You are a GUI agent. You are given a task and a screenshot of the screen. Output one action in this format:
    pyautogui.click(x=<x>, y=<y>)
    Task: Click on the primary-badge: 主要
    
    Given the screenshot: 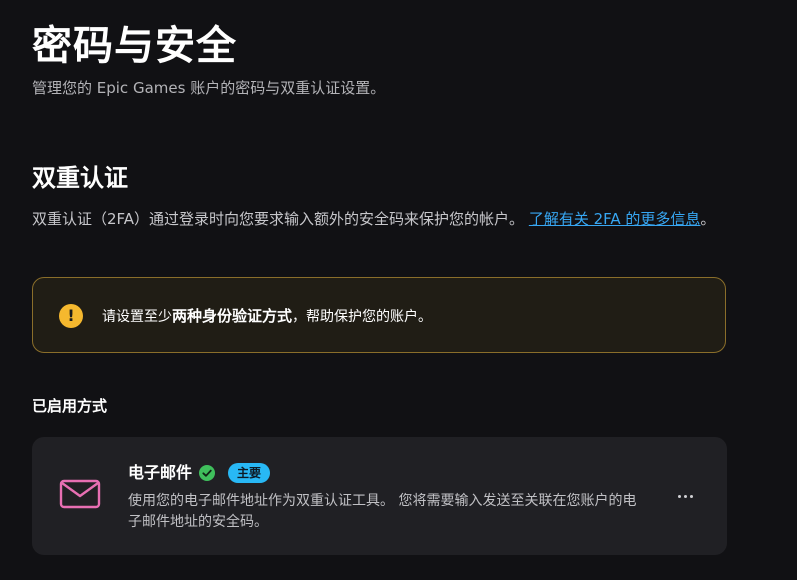 What is the action you would take?
    pyautogui.click(x=249, y=473)
    